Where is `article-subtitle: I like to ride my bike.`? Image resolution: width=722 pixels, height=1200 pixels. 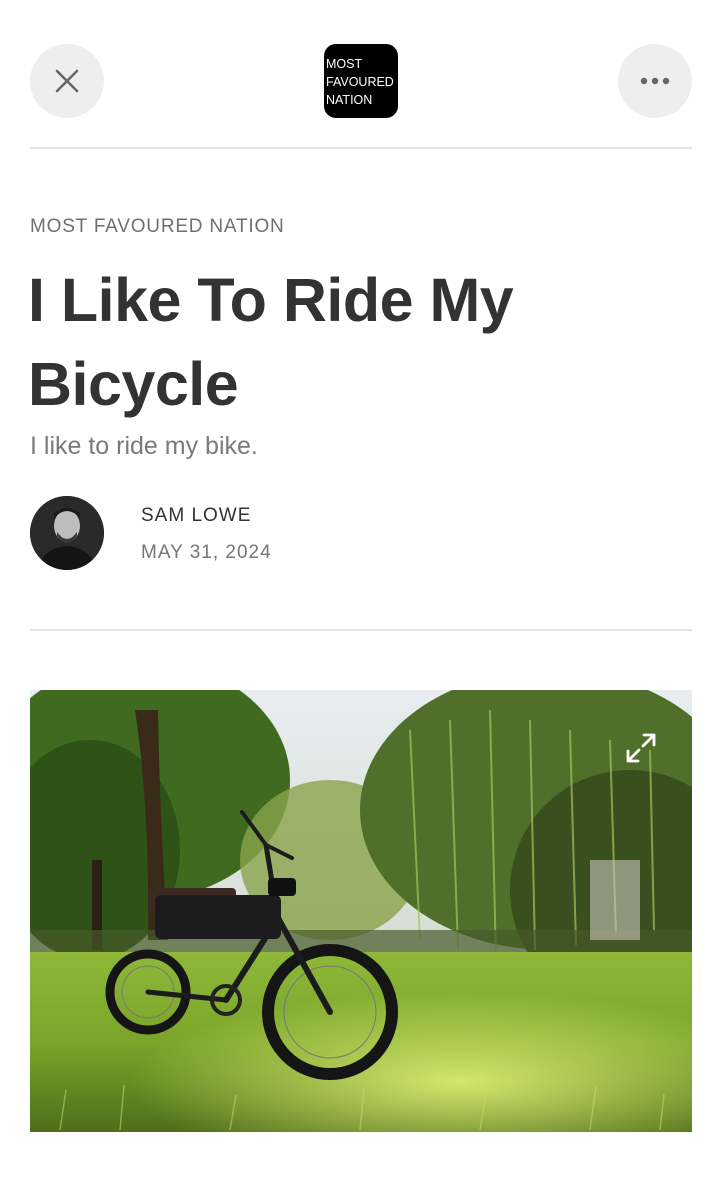 article-subtitle: I like to ride my bike. is located at coordinates (144, 446).